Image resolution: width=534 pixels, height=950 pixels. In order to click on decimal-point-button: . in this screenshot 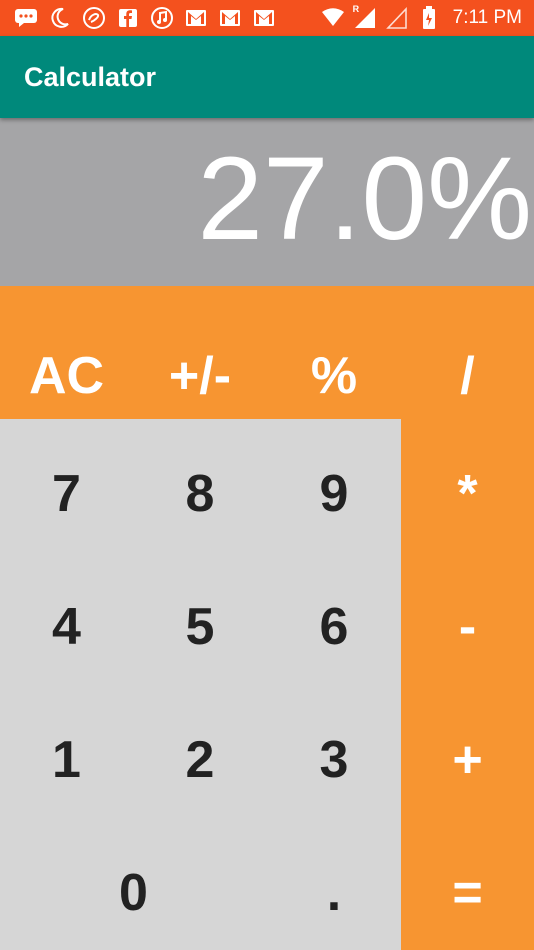, I will do `click(334, 893)`.